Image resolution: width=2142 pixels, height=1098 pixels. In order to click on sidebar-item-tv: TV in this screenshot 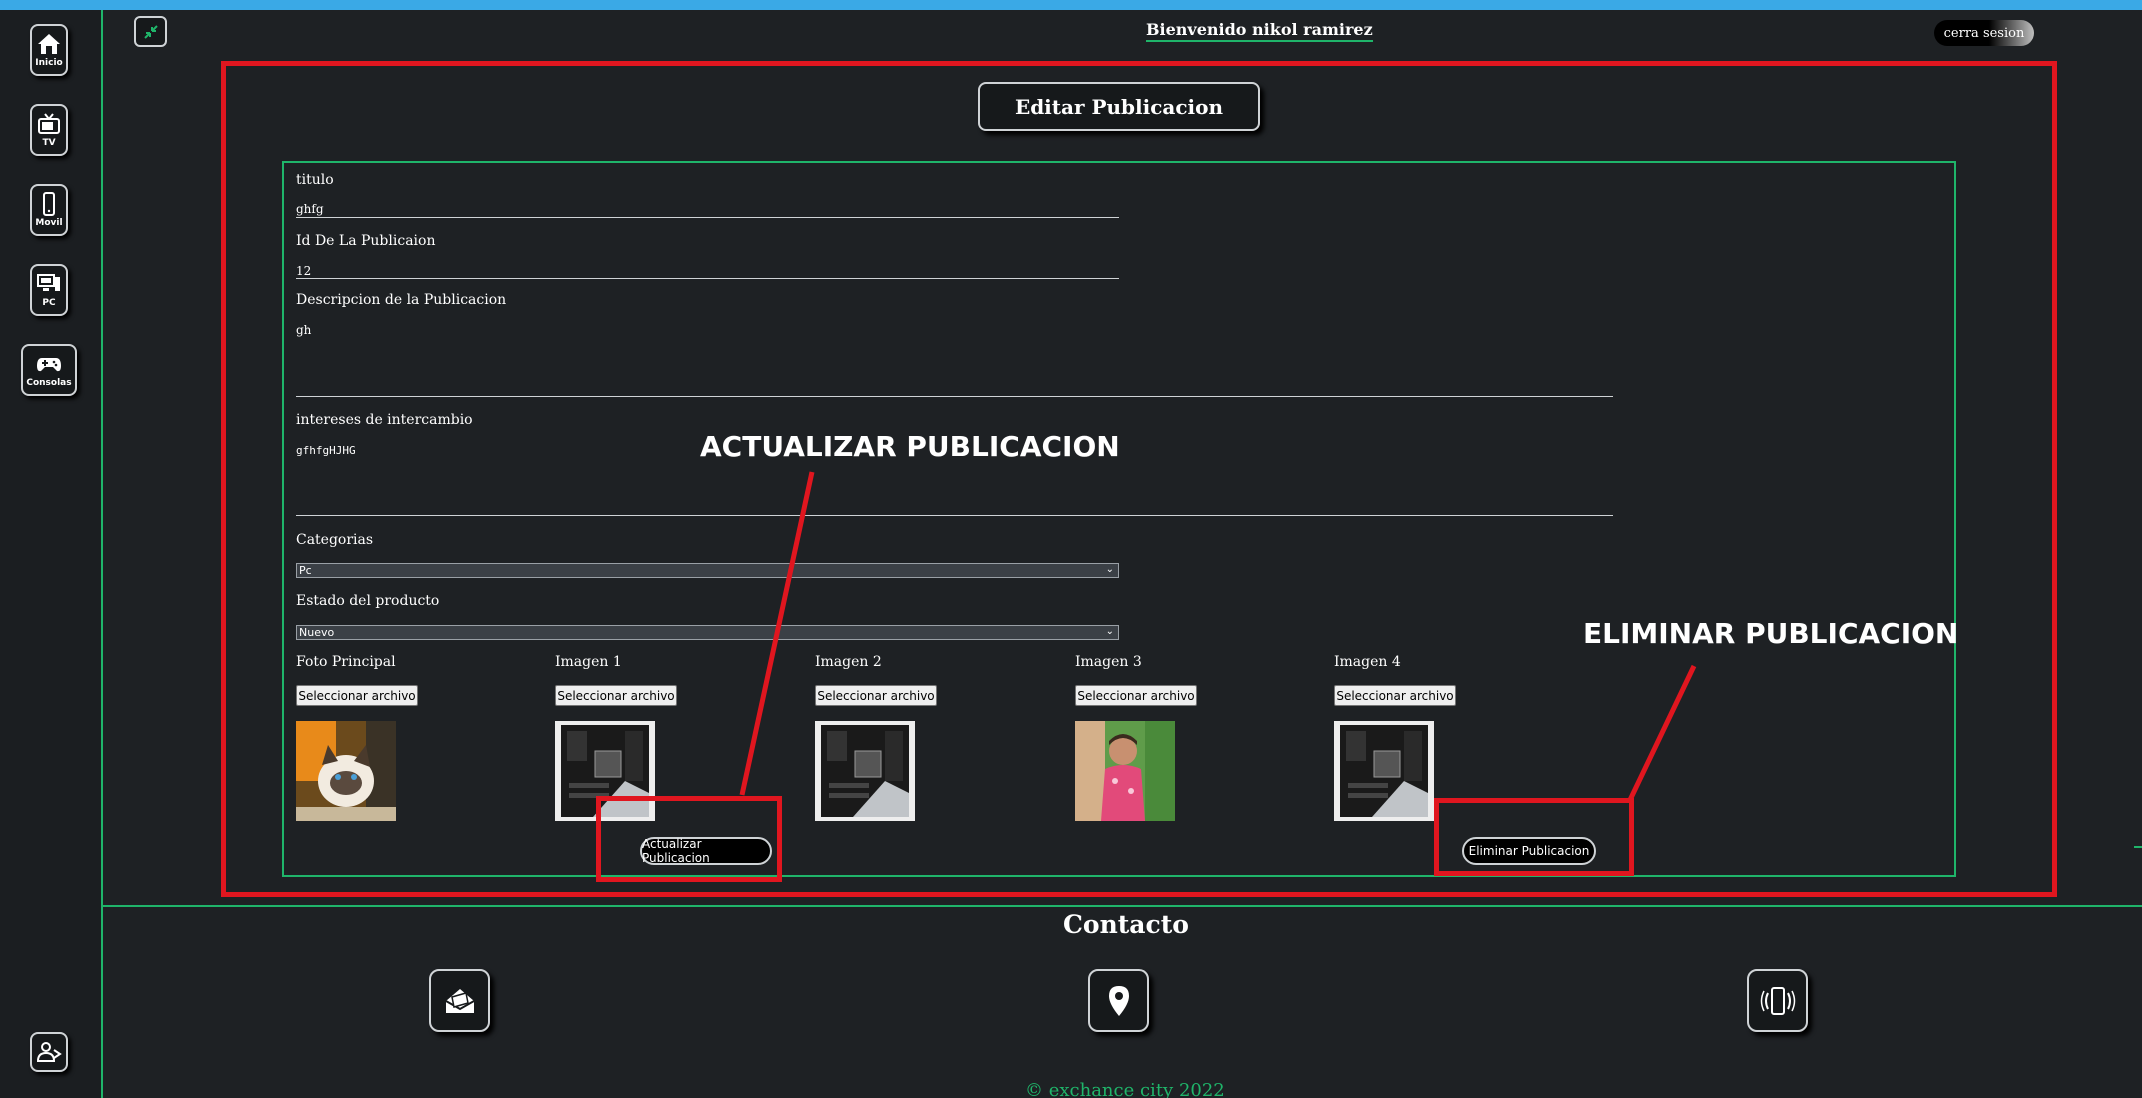, I will do `click(49, 130)`.